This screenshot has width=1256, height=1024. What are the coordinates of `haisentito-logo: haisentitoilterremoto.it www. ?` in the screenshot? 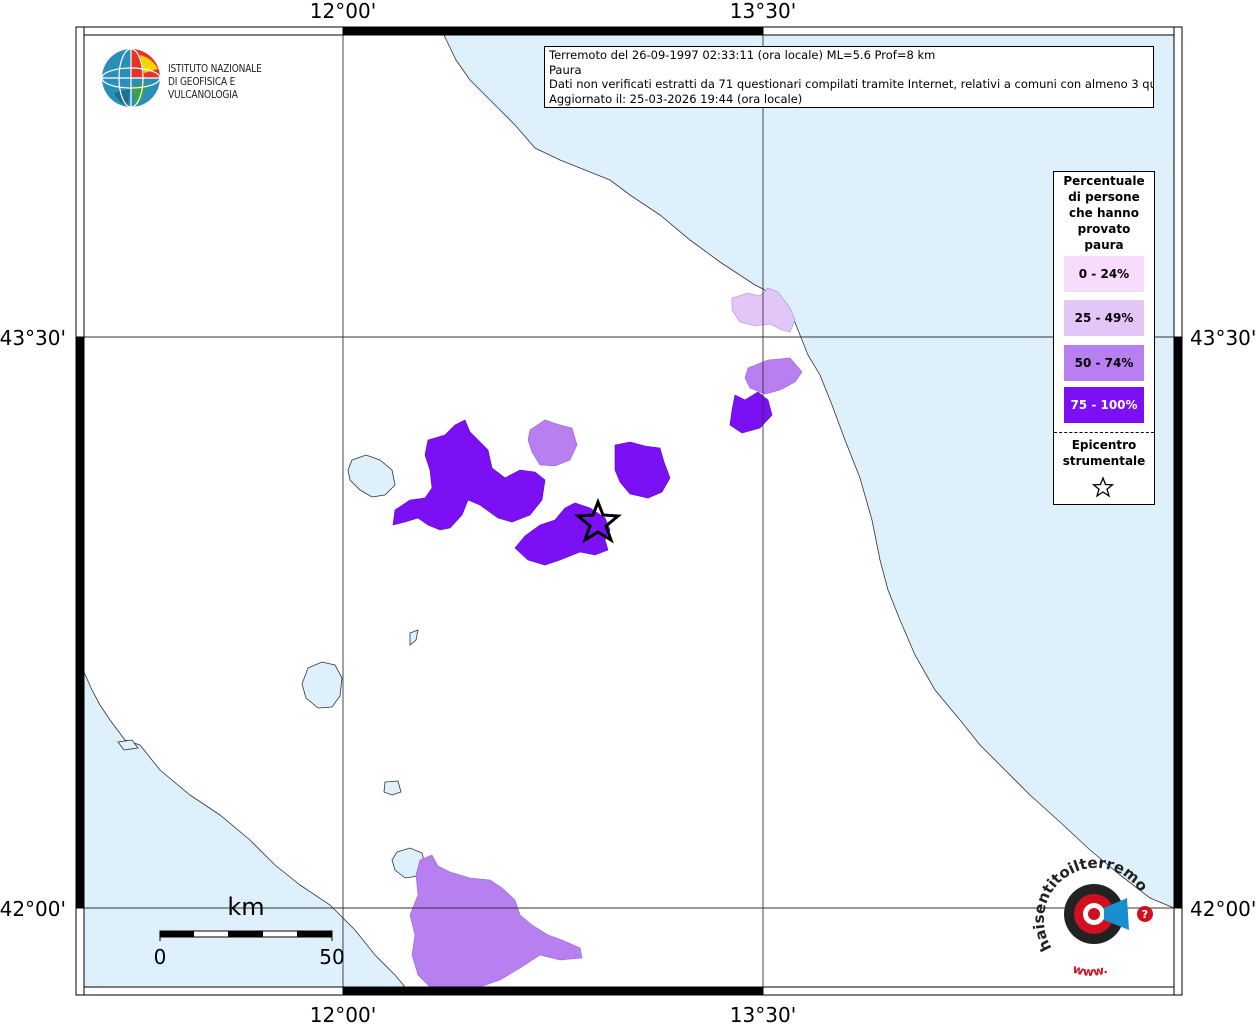 It's located at (1092, 915).